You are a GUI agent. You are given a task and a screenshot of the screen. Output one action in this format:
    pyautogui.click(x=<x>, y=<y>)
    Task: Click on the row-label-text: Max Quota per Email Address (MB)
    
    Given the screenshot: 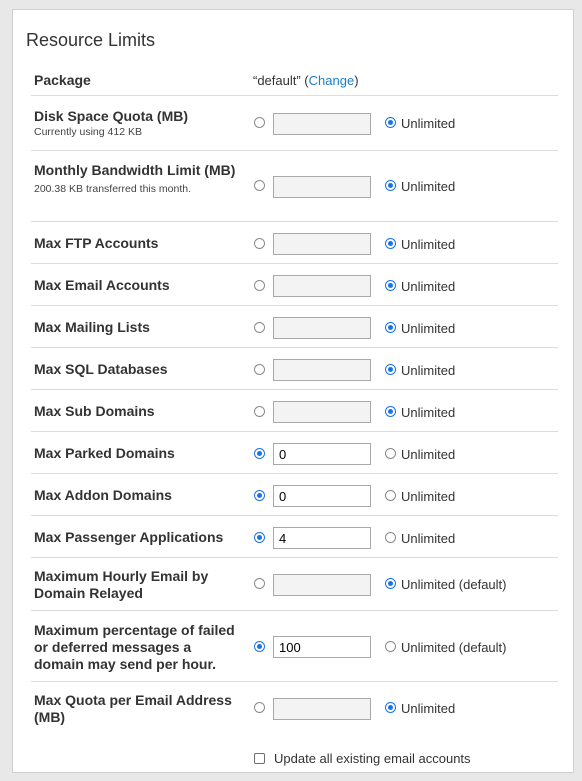 What is the action you would take?
    pyautogui.click(x=133, y=708)
    